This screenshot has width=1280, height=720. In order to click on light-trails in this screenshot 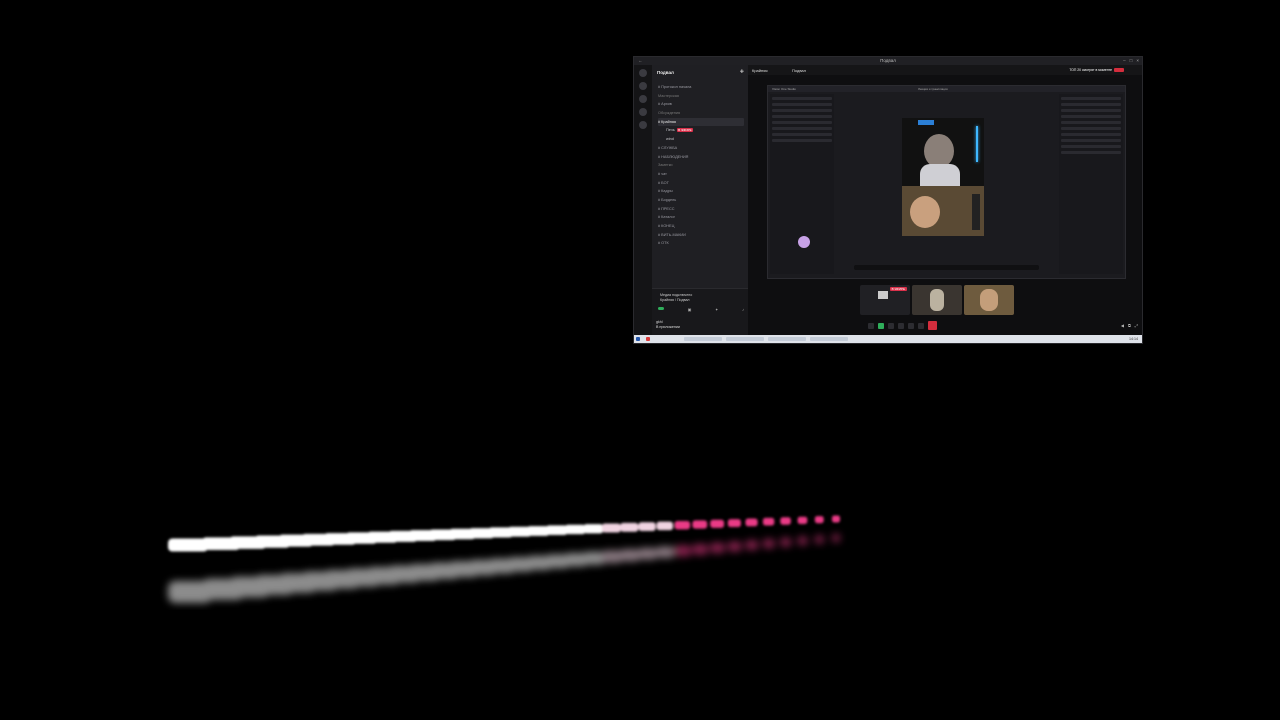, I will do `click(504, 559)`.